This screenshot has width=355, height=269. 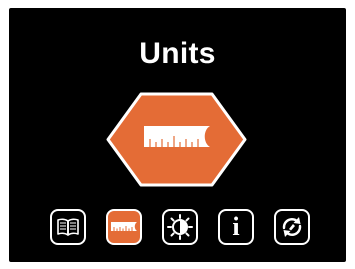 I want to click on bottom-tab-bar: i, so click(x=180, y=229).